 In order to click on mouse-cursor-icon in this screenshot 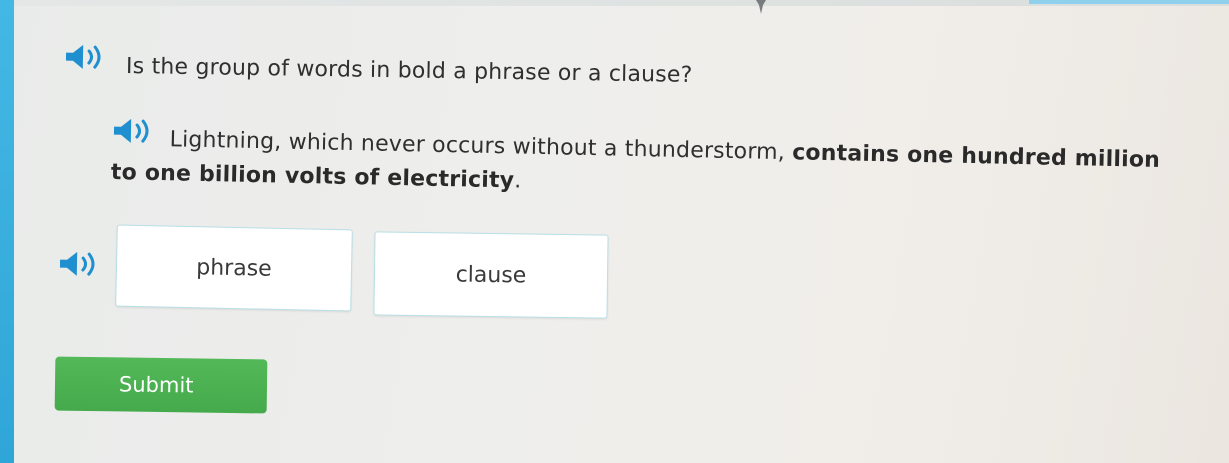, I will do `click(761, 7)`.